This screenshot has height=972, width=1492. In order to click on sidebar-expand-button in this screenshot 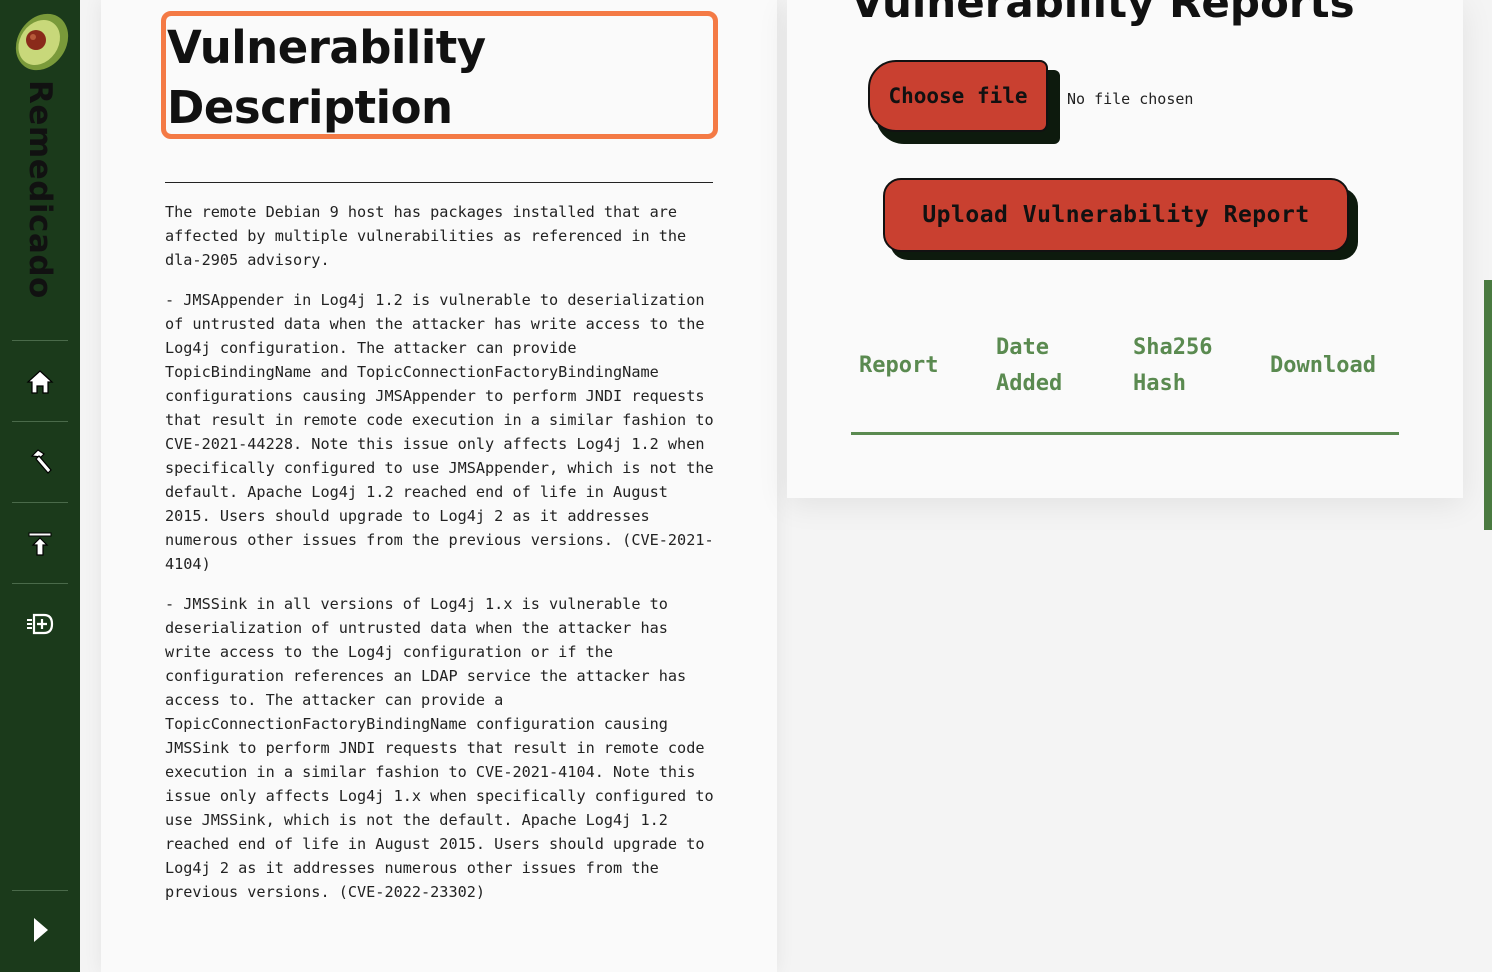, I will do `click(40, 930)`.